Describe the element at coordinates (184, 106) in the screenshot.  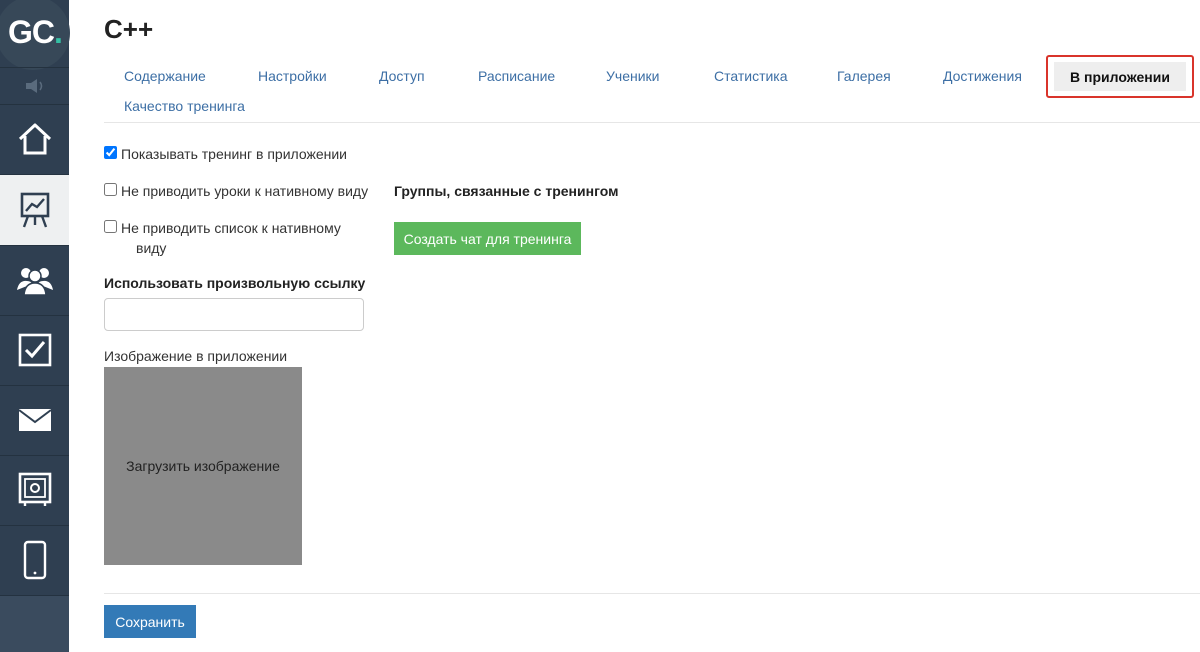
I see `tab-training-quality: Качество тренинга` at that location.